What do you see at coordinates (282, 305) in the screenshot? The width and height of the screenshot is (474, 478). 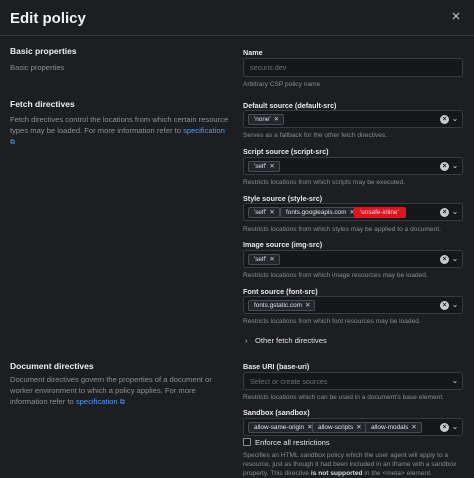 I see `source-chip: fonts.gstatic.com ✕` at bounding box center [282, 305].